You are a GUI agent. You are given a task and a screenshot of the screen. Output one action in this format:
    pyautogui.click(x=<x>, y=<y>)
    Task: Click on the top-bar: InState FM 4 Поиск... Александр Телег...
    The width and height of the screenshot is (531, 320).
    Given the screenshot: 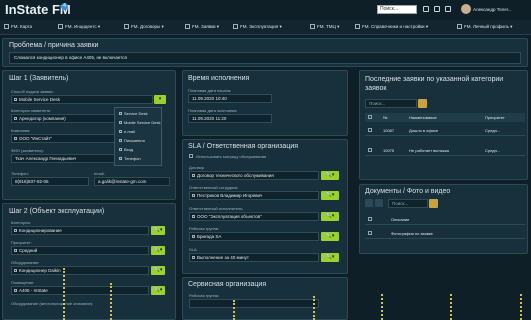 What is the action you would take?
    pyautogui.click(x=265, y=10)
    